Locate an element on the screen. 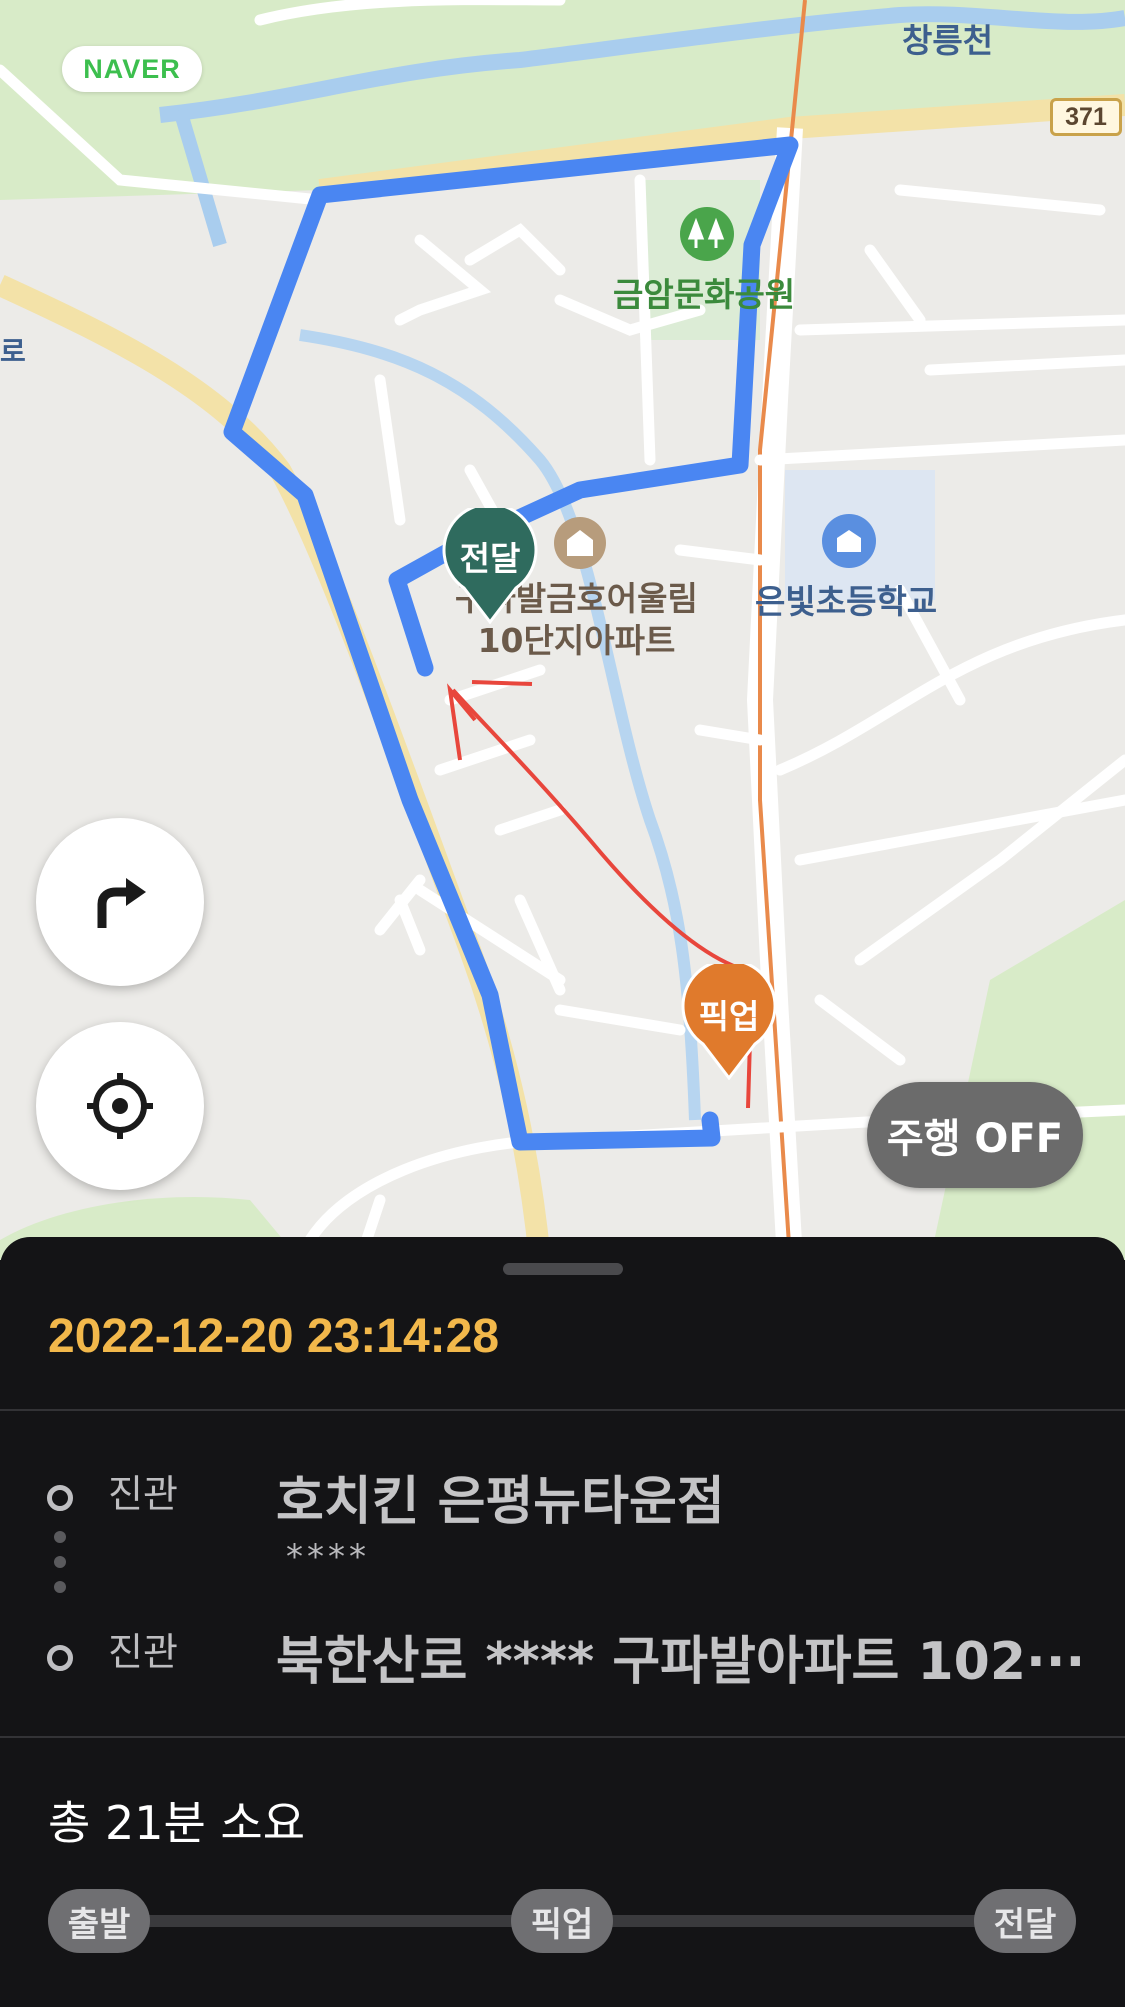 The image size is (1125, 2007). progress-step-pickup: 픽업 is located at coordinates (562, 1921).